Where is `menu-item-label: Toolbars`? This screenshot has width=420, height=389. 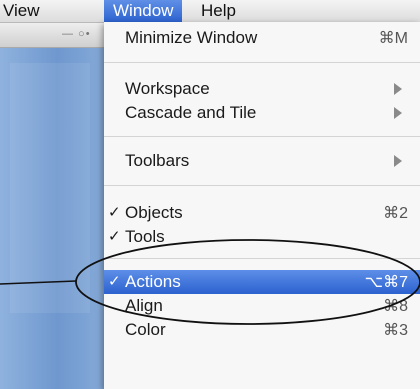
menu-item-label: Toolbars is located at coordinates (157, 160).